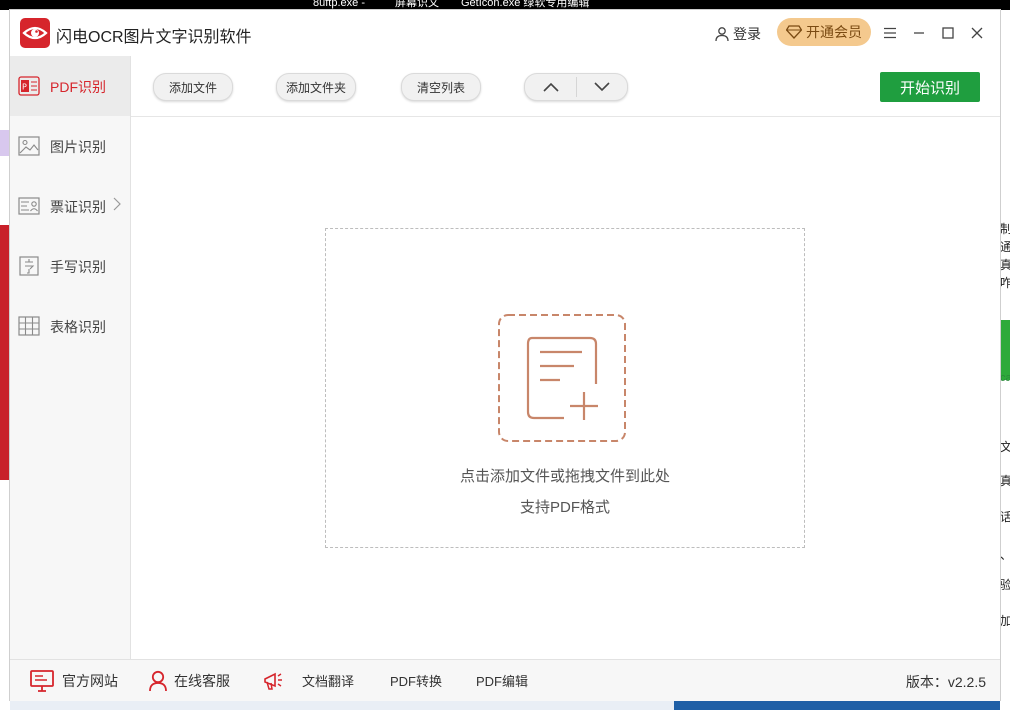  I want to click on reorder-buttons, so click(576, 87).